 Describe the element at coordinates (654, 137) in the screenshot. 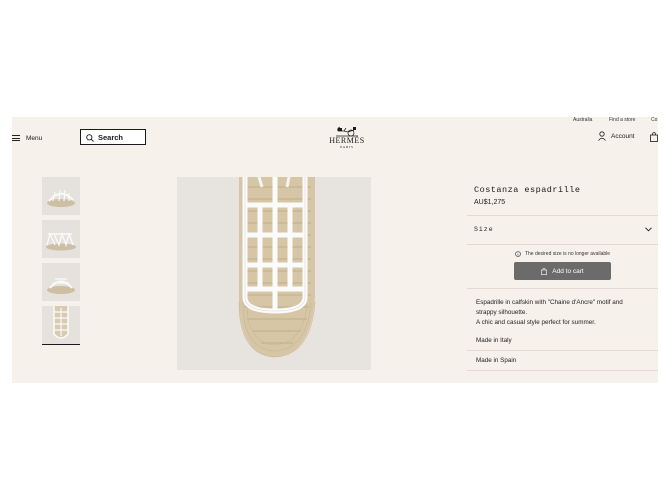

I see `shopping-bag-icon` at that location.